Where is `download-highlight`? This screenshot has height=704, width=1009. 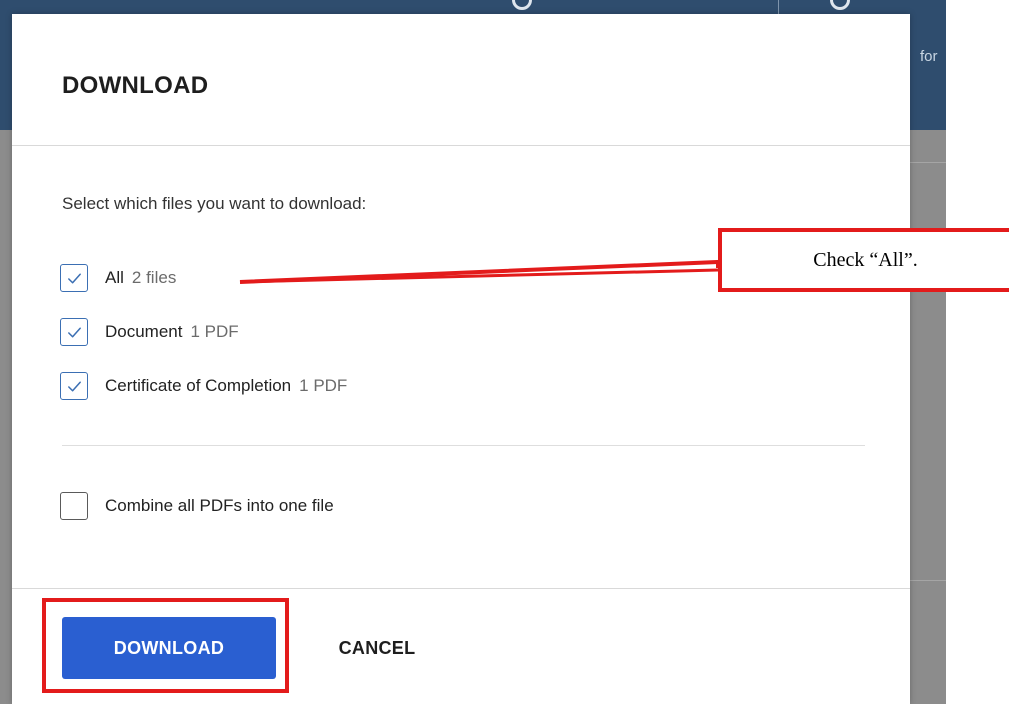 download-highlight is located at coordinates (165, 645).